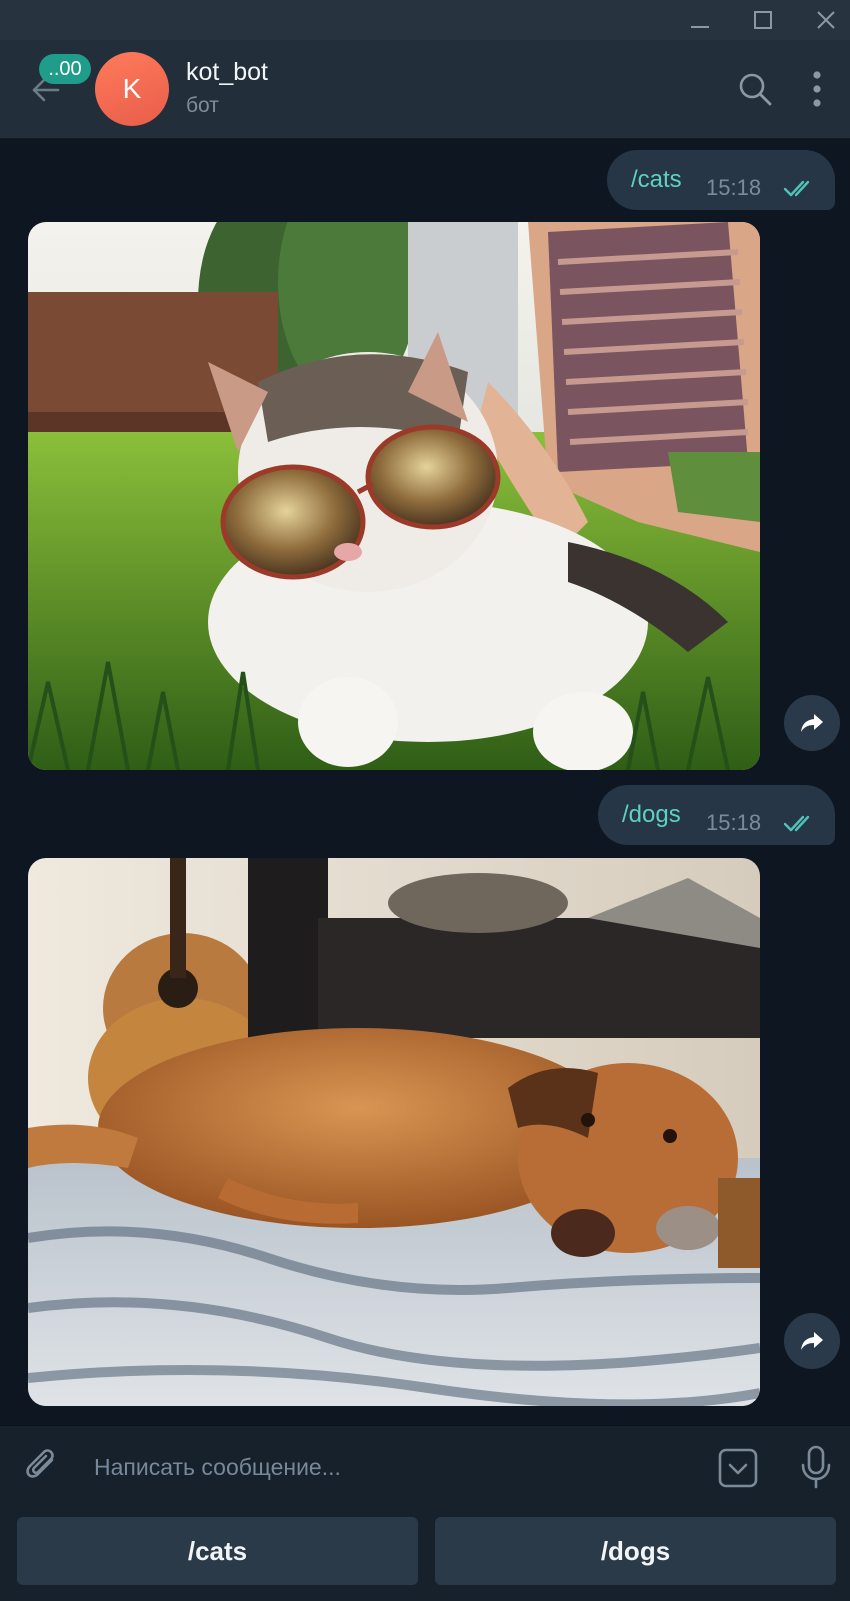 The height and width of the screenshot is (1601, 850). I want to click on more-vertical-icon, so click(817, 89).